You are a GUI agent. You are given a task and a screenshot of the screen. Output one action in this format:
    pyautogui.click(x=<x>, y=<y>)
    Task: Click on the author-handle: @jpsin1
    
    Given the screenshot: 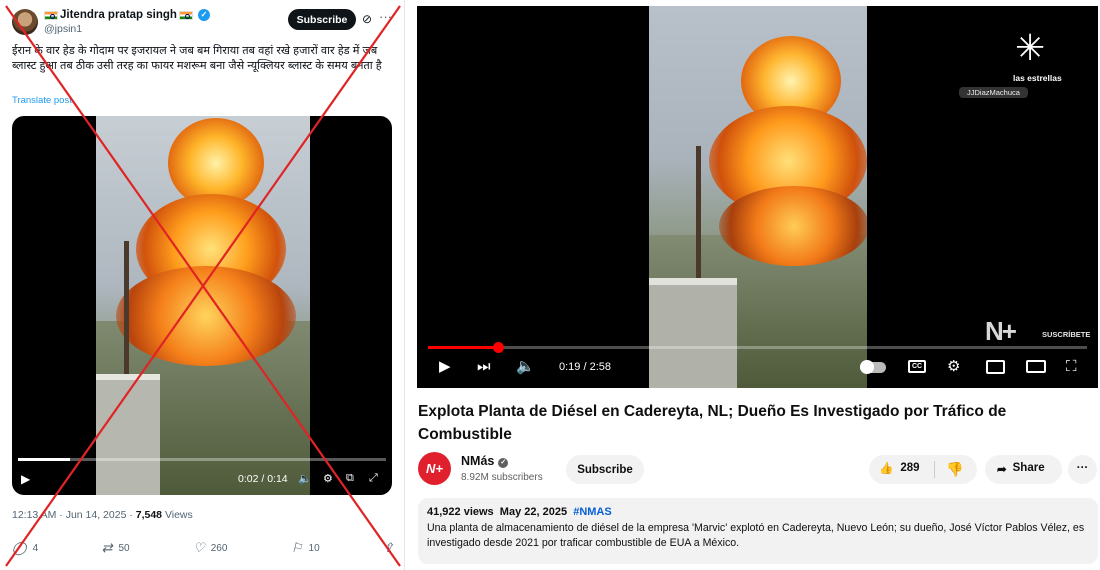 What is the action you would take?
    pyautogui.click(x=63, y=29)
    